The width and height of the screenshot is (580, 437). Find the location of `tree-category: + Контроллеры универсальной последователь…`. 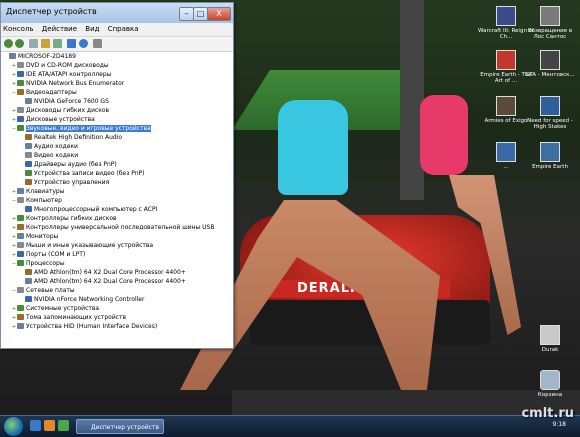

tree-category: + Контроллеры универсальной последователь… is located at coordinates (117, 227).